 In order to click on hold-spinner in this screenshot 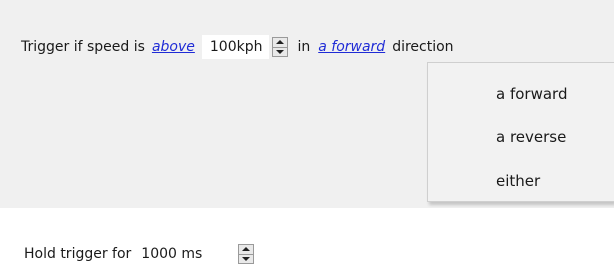, I will do `click(246, 254)`.